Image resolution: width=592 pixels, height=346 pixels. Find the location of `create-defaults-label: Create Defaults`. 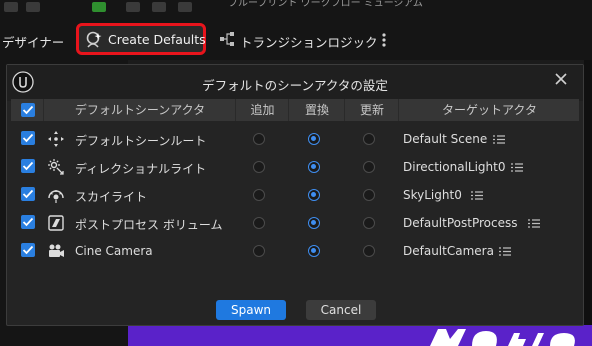

create-defaults-label: Create Defaults is located at coordinates (157, 39).